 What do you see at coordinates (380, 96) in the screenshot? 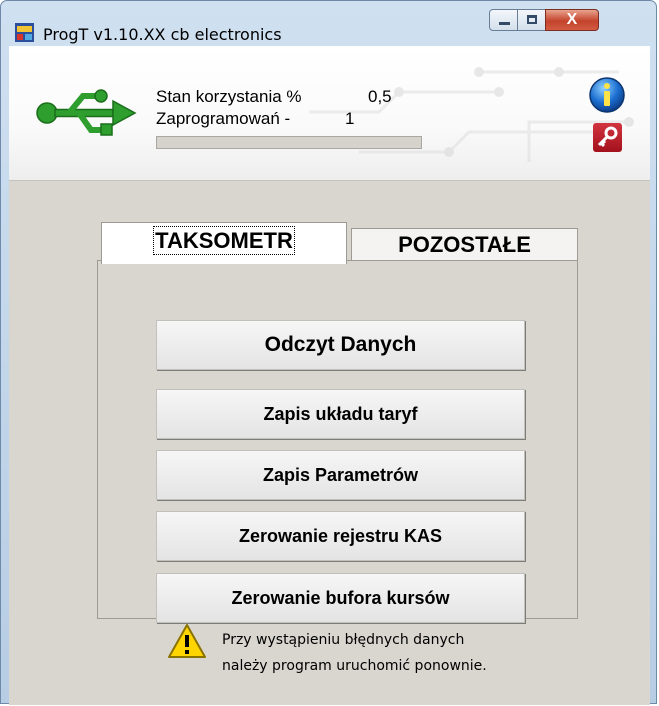
I see `usage-value: 0,5` at bounding box center [380, 96].